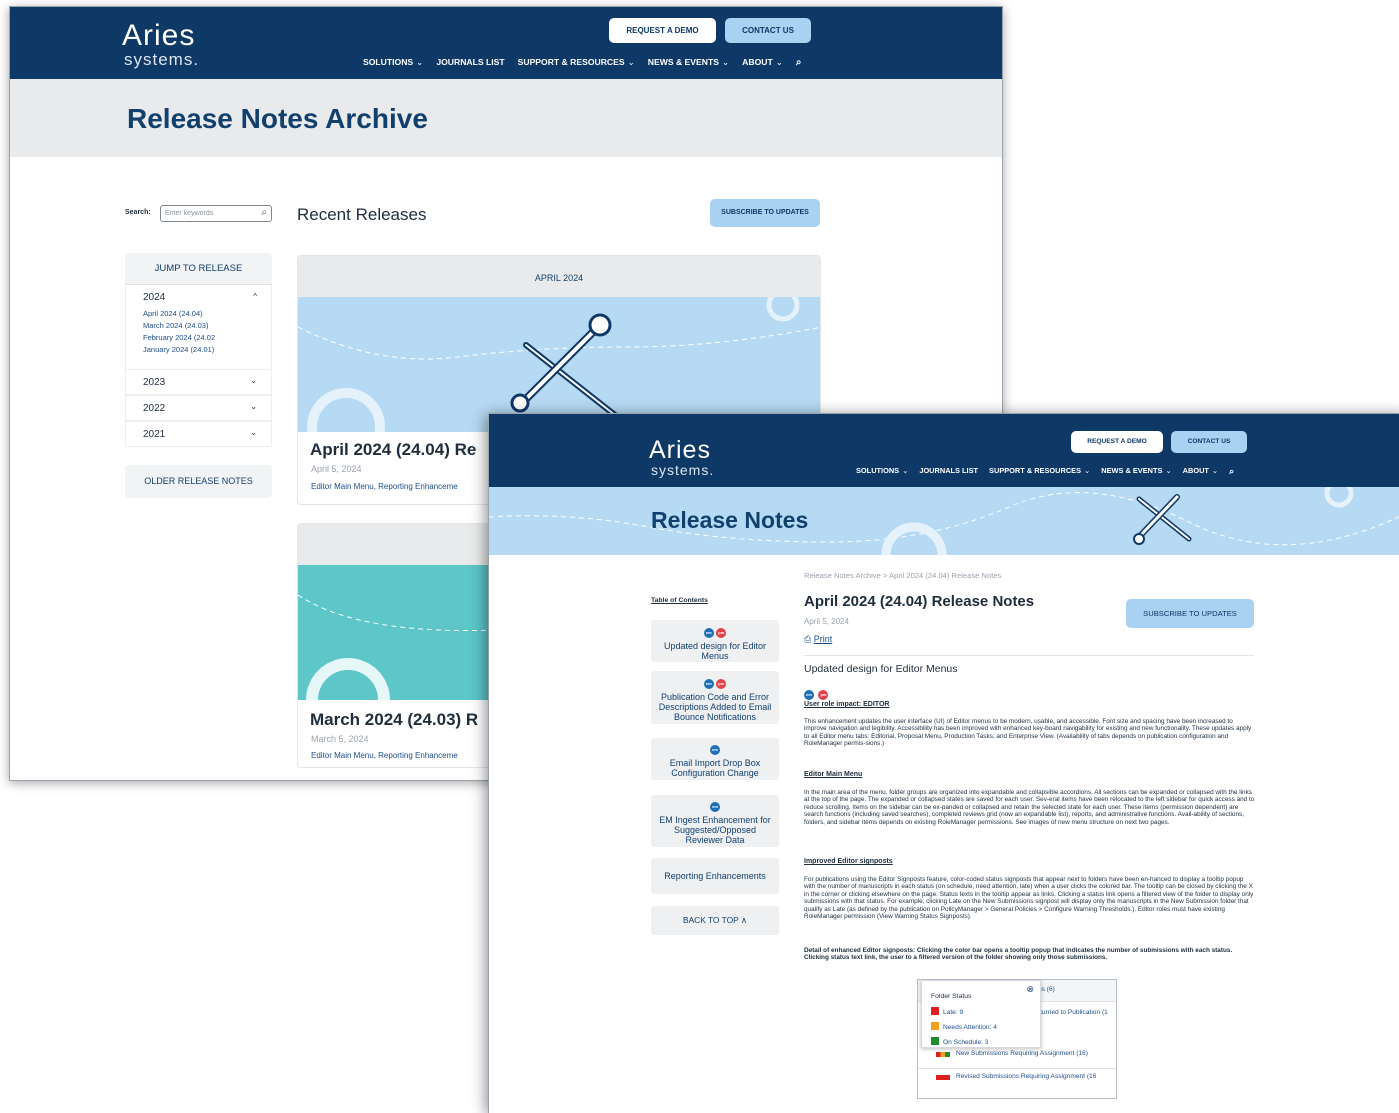 The width and height of the screenshot is (1399, 1113). What do you see at coordinates (336, 469) in the screenshot?
I see `card-date: April 5, 2024` at bounding box center [336, 469].